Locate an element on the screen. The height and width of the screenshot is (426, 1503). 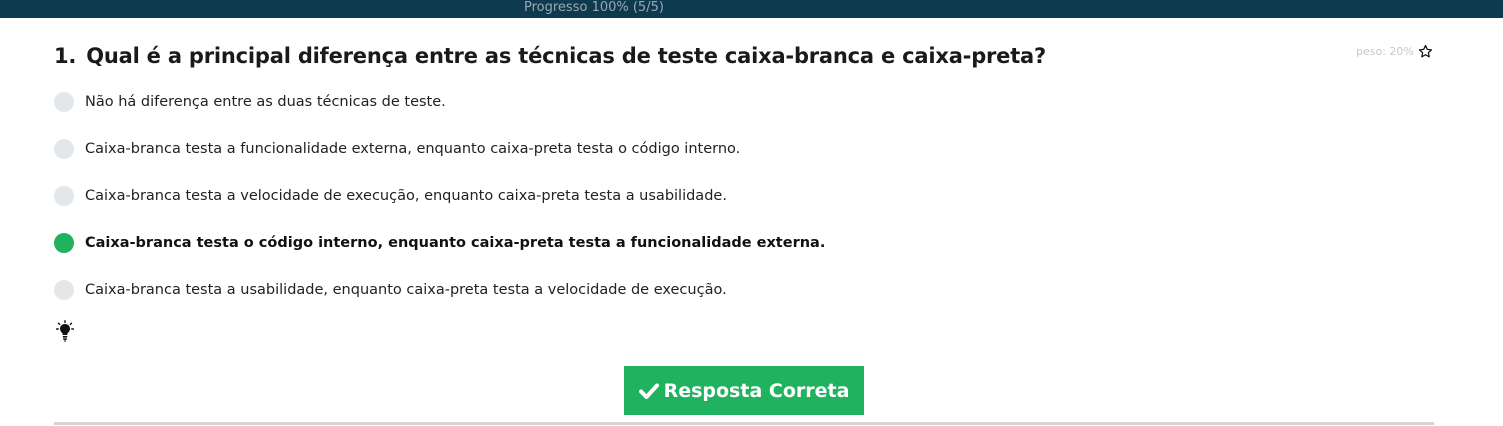
answer-button-label: Resposta Correta is located at coordinates (756, 390).